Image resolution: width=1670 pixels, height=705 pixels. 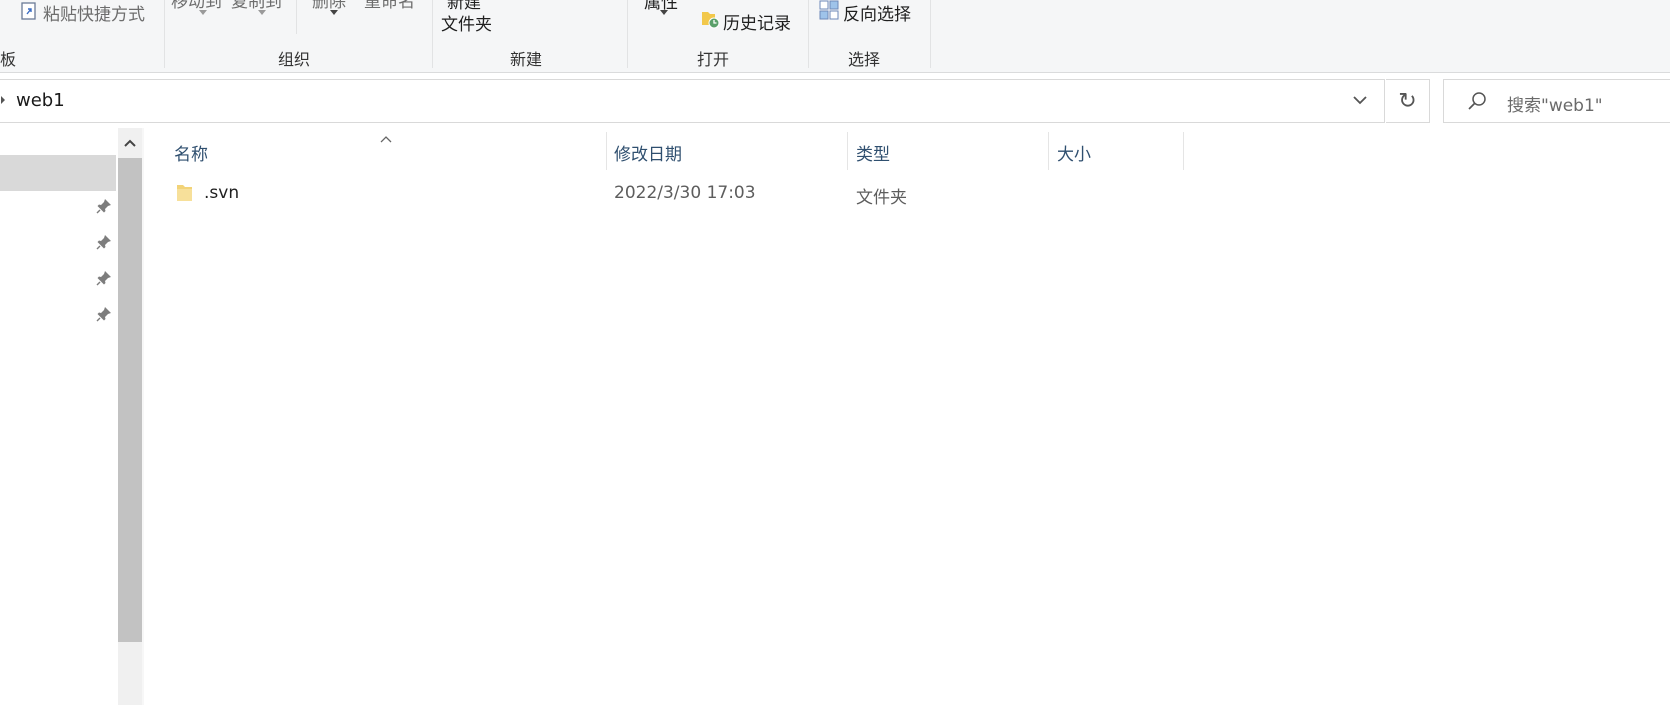 What do you see at coordinates (881, 198) in the screenshot?
I see `file-type: 文件夹` at bounding box center [881, 198].